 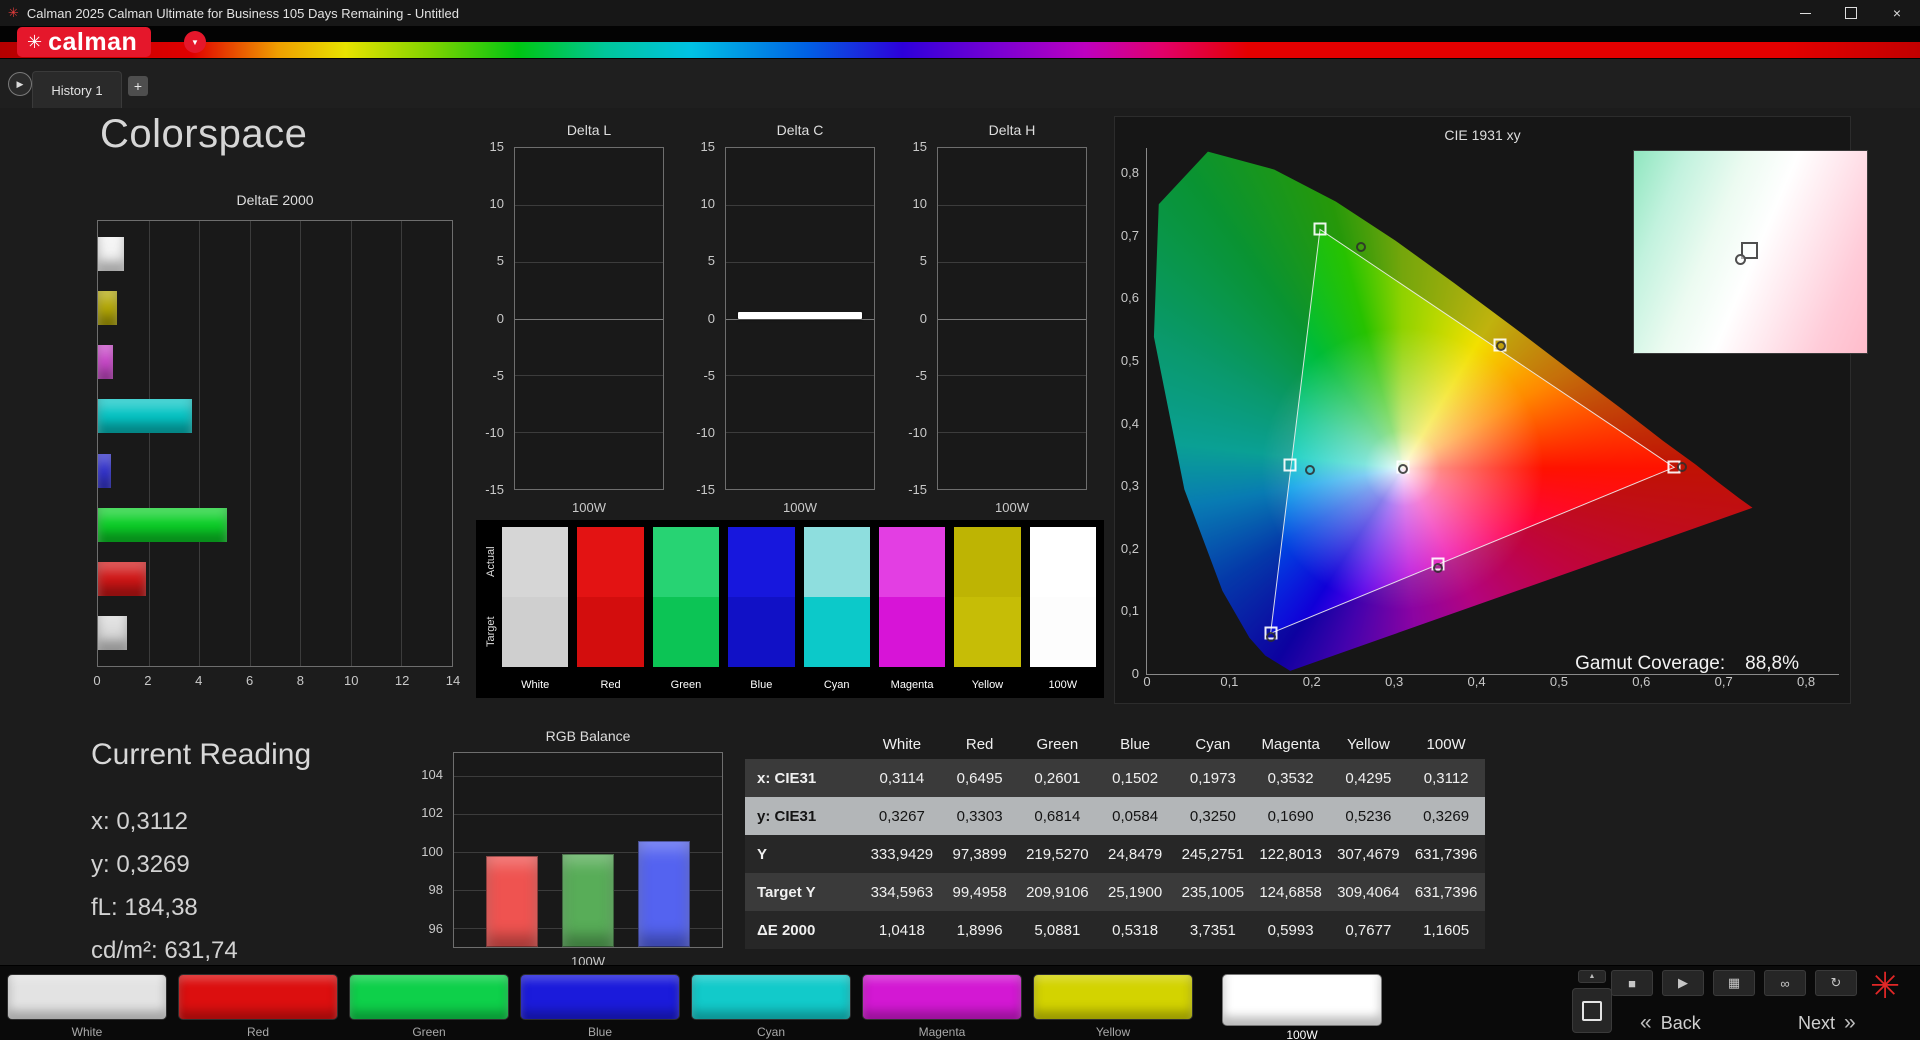 What do you see at coordinates (979, 816) in the screenshot?
I see `value-cell: 0,3303` at bounding box center [979, 816].